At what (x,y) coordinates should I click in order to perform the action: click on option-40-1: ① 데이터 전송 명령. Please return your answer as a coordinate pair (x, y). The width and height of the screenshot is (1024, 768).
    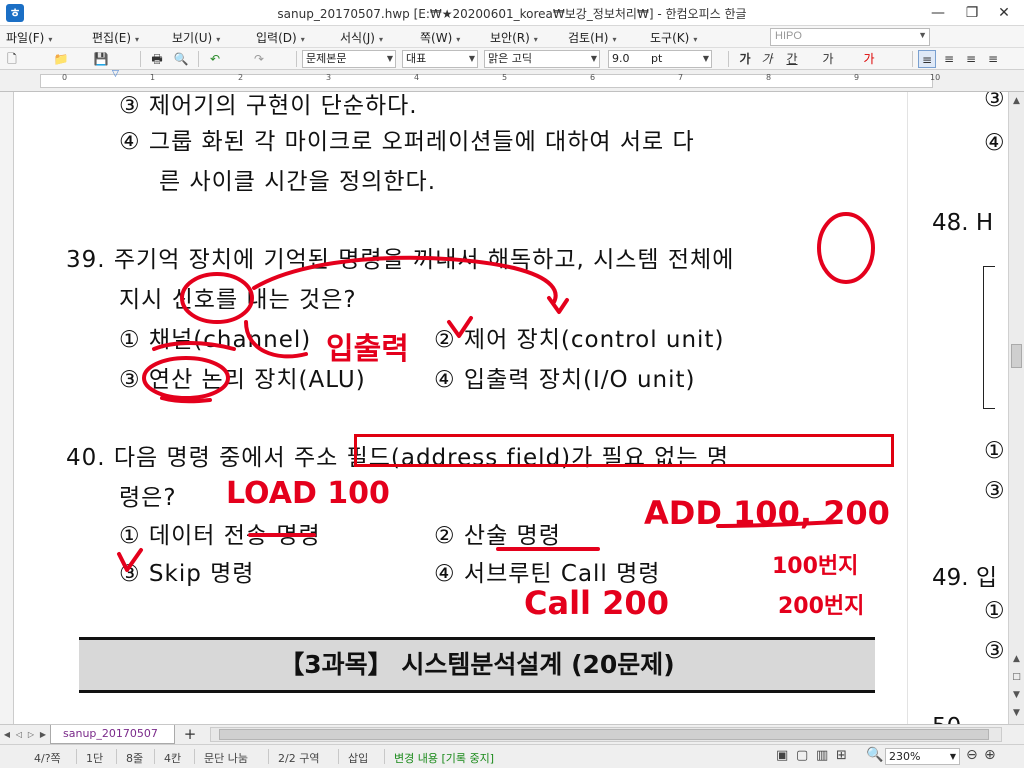
    Looking at the image, I should click on (220, 536).